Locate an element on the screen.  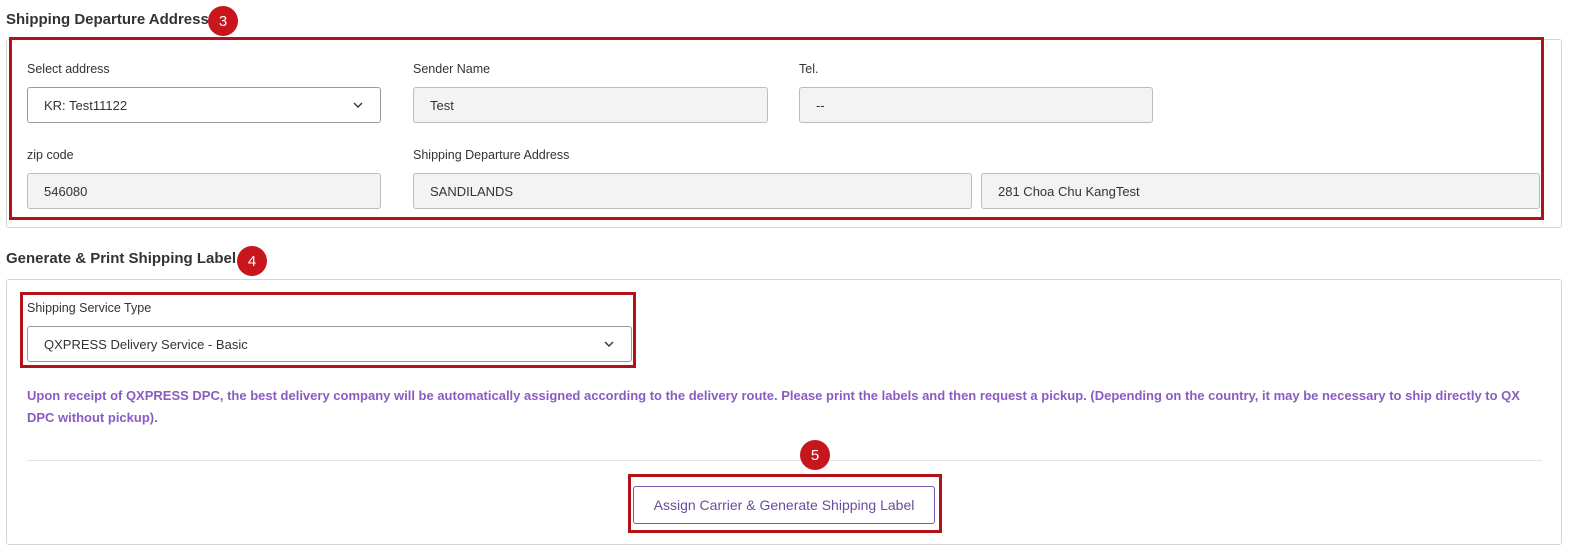
departure-address-label: Shipping Departure Address is located at coordinates (491, 155).